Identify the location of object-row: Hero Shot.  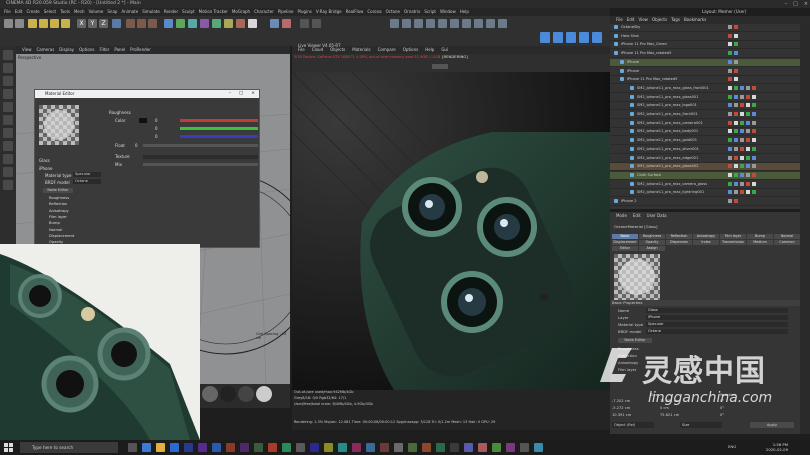
(705, 37).